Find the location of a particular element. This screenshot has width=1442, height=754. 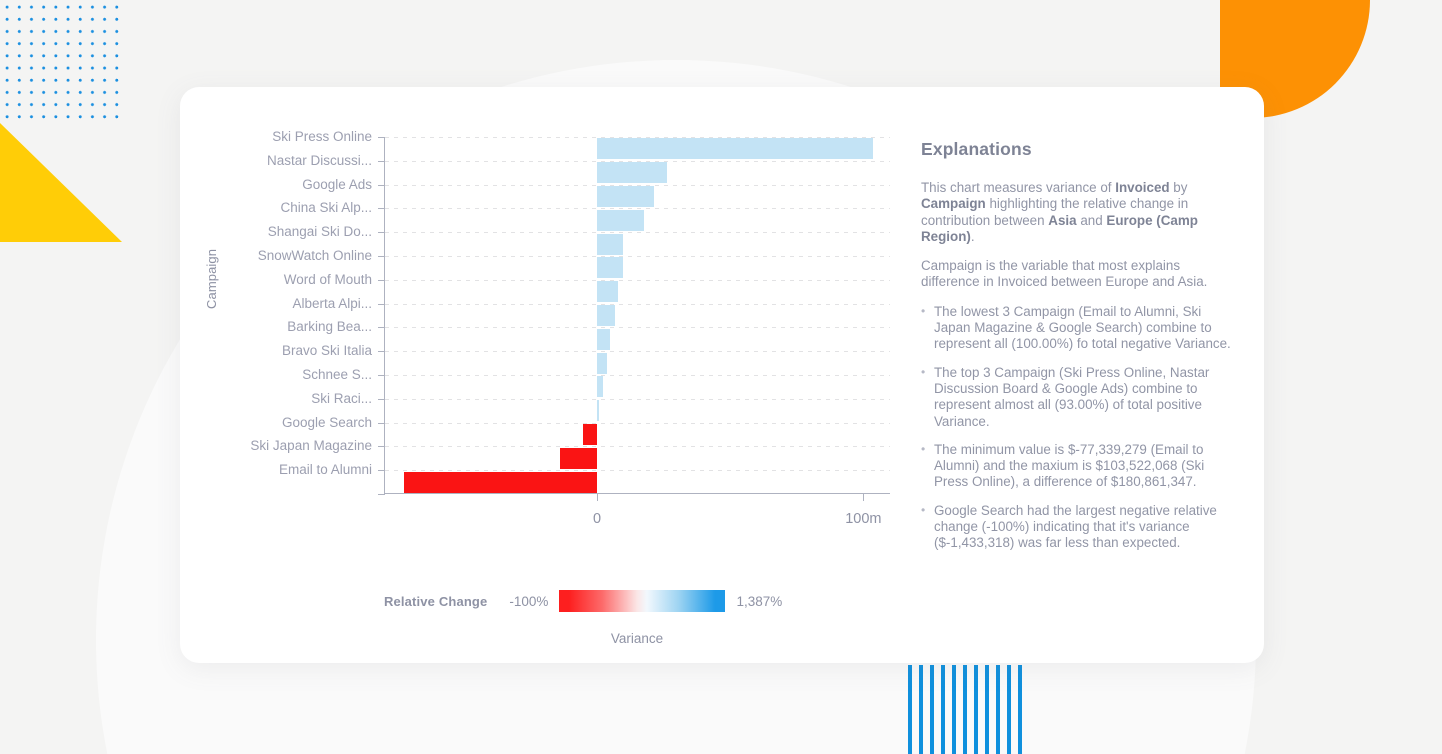

intro-text-4: and is located at coordinates (1091, 220).